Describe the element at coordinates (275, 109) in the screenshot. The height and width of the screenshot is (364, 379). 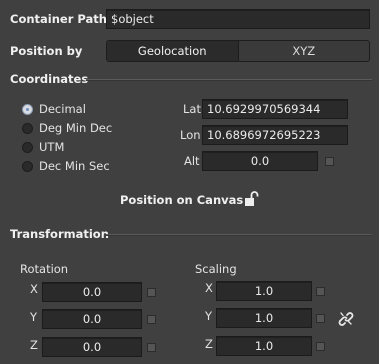
I see `lat-input: 10.6929970569344` at that location.